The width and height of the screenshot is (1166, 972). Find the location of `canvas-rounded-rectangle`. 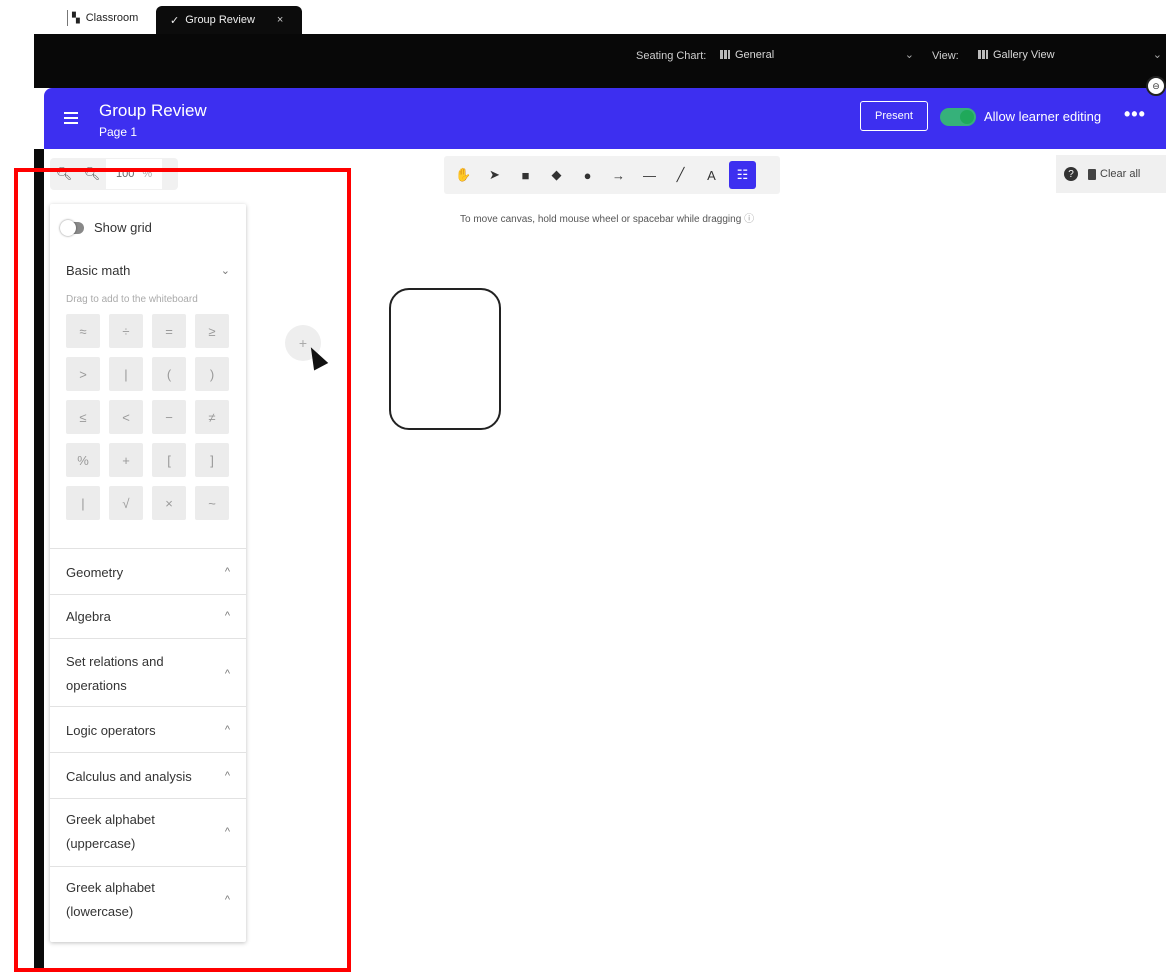

canvas-rounded-rectangle is located at coordinates (445, 359).